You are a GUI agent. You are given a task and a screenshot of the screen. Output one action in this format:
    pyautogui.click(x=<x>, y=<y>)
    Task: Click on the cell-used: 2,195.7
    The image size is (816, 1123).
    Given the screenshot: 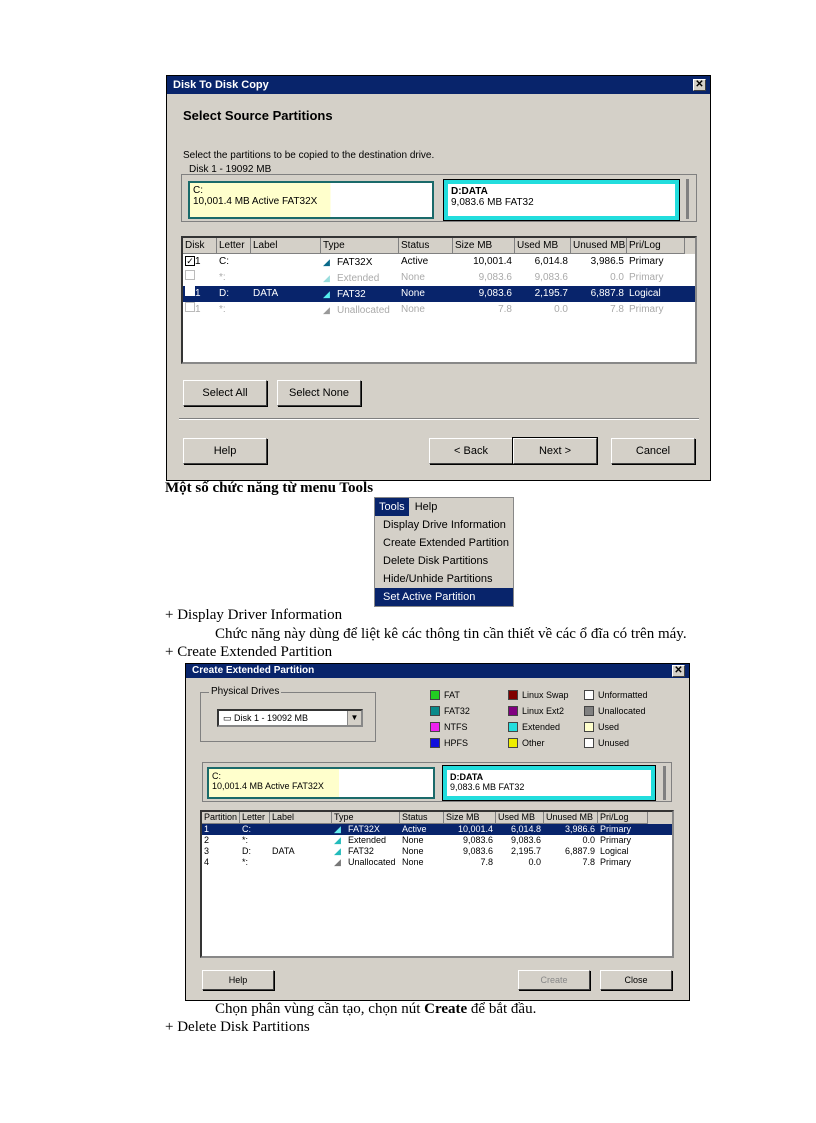 What is the action you would take?
    pyautogui.click(x=525, y=851)
    